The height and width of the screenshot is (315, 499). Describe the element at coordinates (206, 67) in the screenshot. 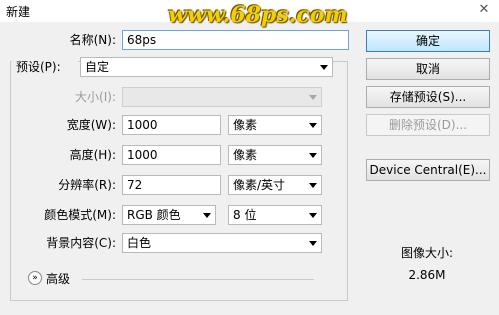

I see `preset-select: 自定` at that location.